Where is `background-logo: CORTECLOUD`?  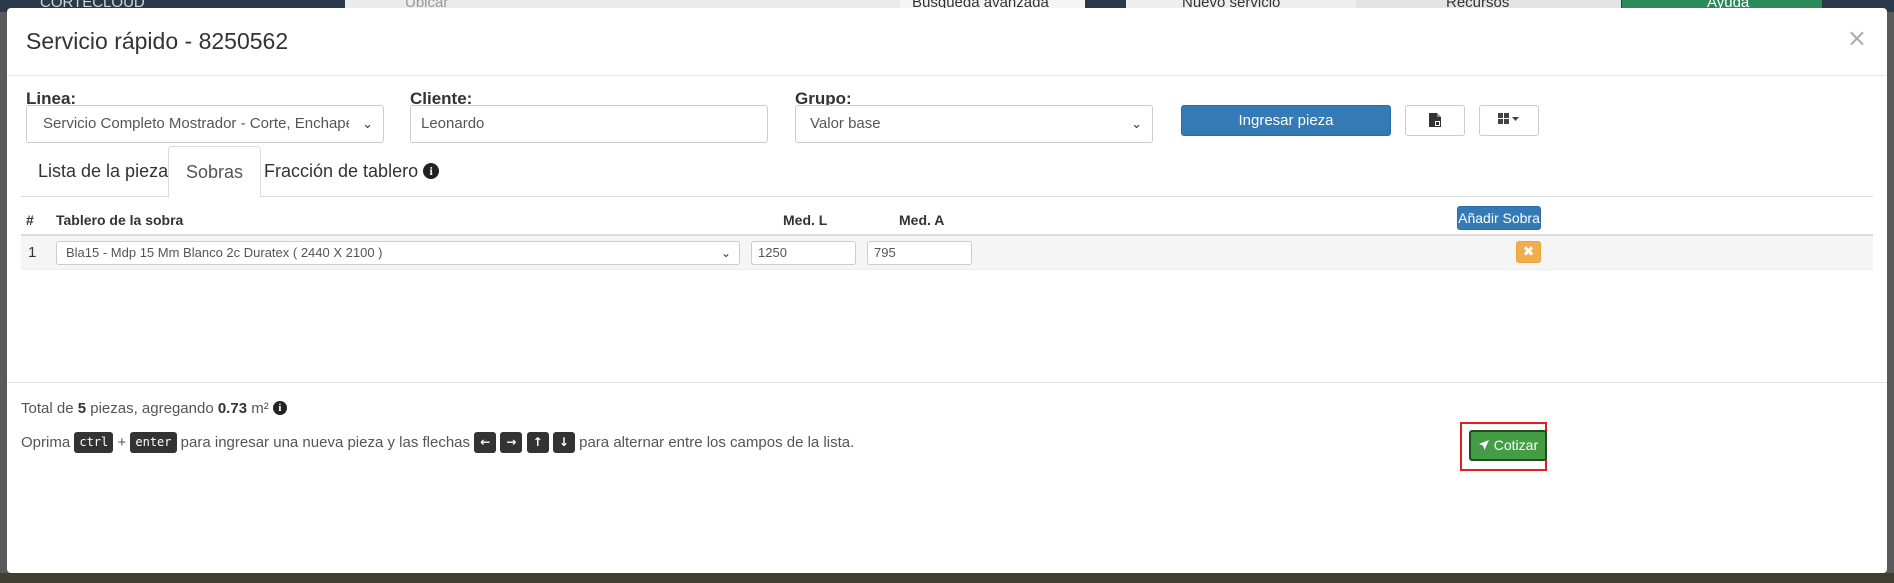
background-logo: CORTECLOUD is located at coordinates (92, 5).